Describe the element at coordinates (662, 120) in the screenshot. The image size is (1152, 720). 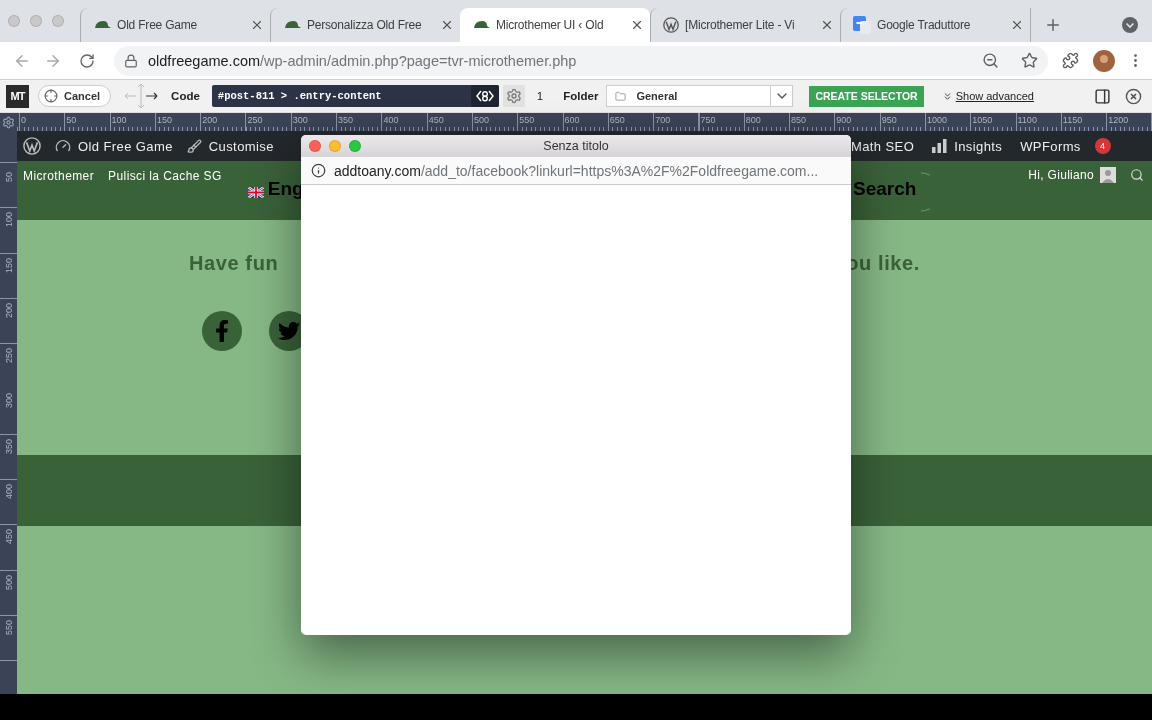
I see `ruler-label: 700` at that location.